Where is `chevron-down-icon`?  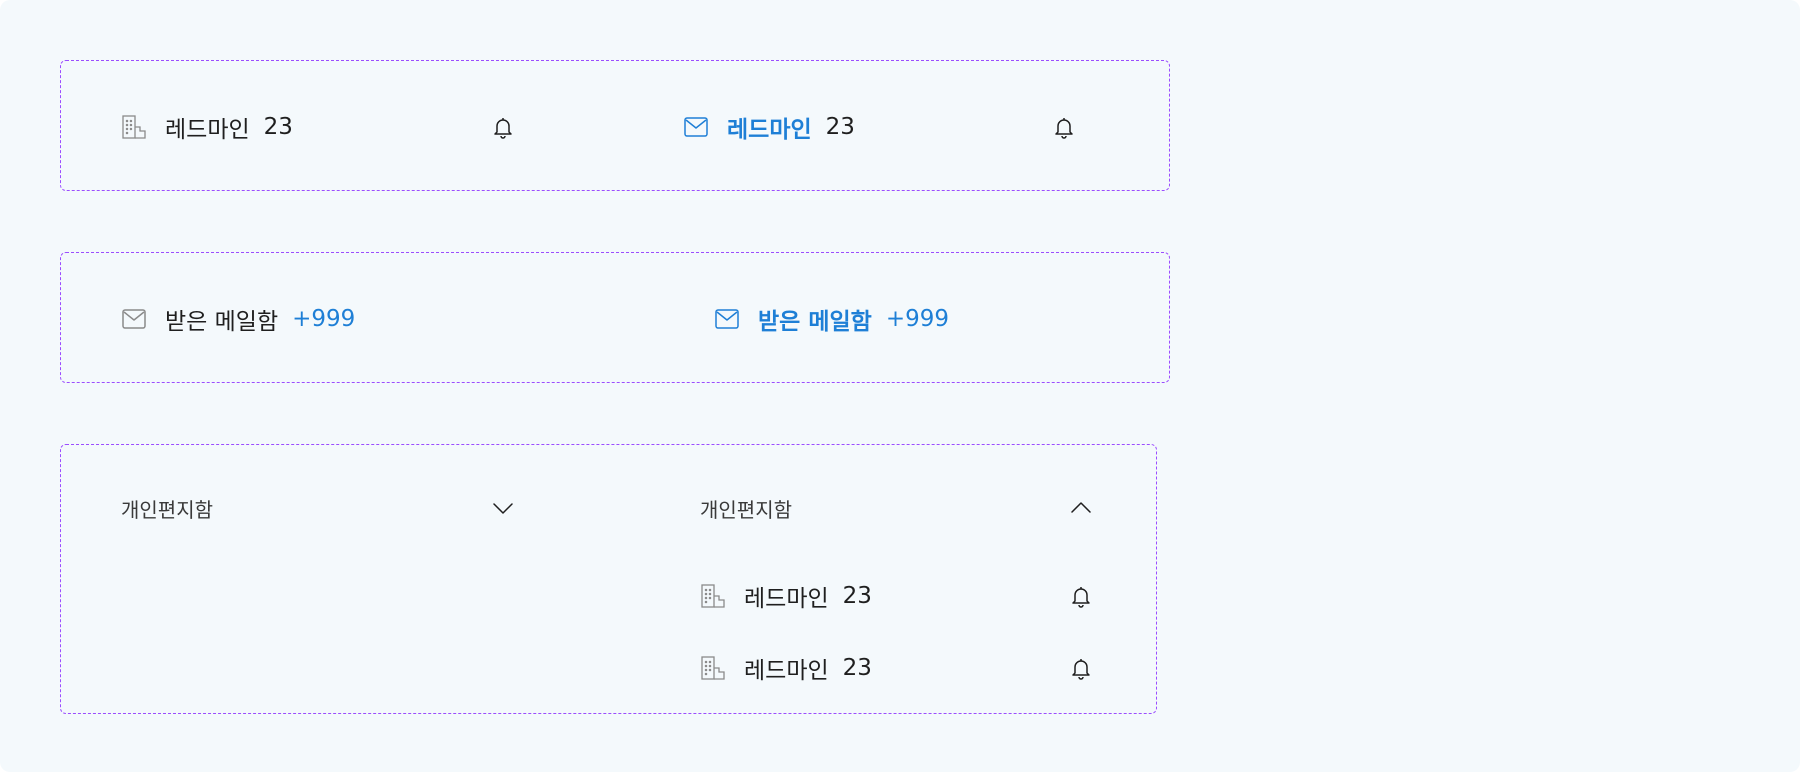
chevron-down-icon is located at coordinates (503, 508).